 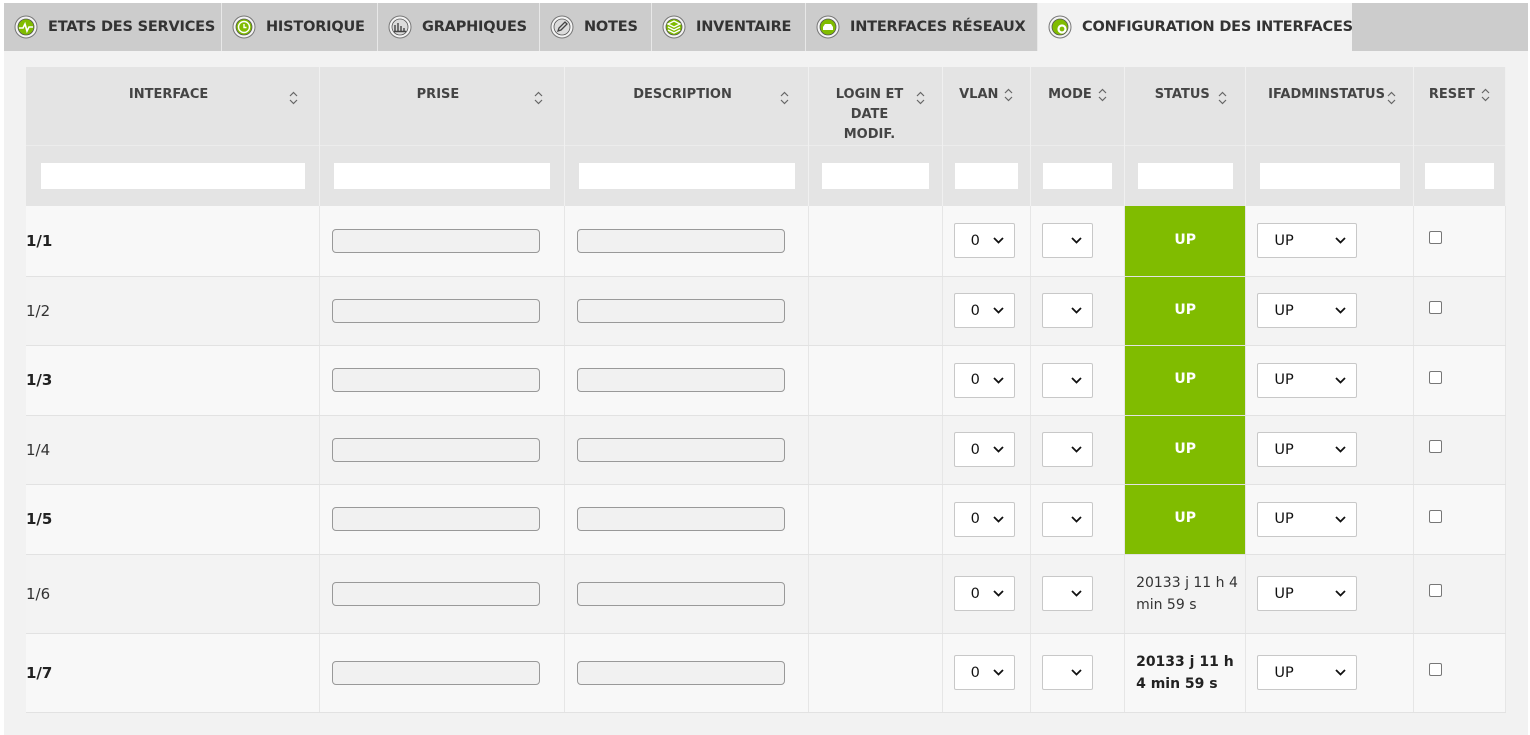 What do you see at coordinates (744, 27) in the screenshot?
I see `tab-label: INVENTAIRE` at bounding box center [744, 27].